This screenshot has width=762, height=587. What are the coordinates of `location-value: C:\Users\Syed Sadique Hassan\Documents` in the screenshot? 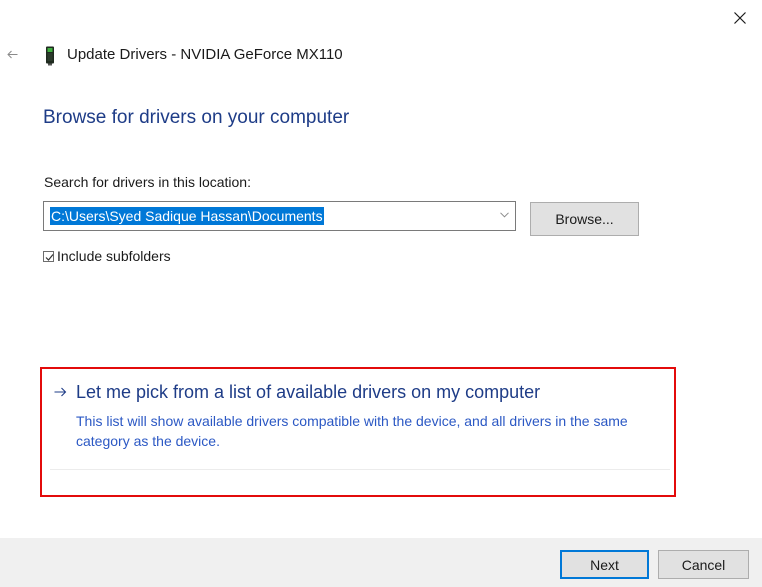 It's located at (187, 216).